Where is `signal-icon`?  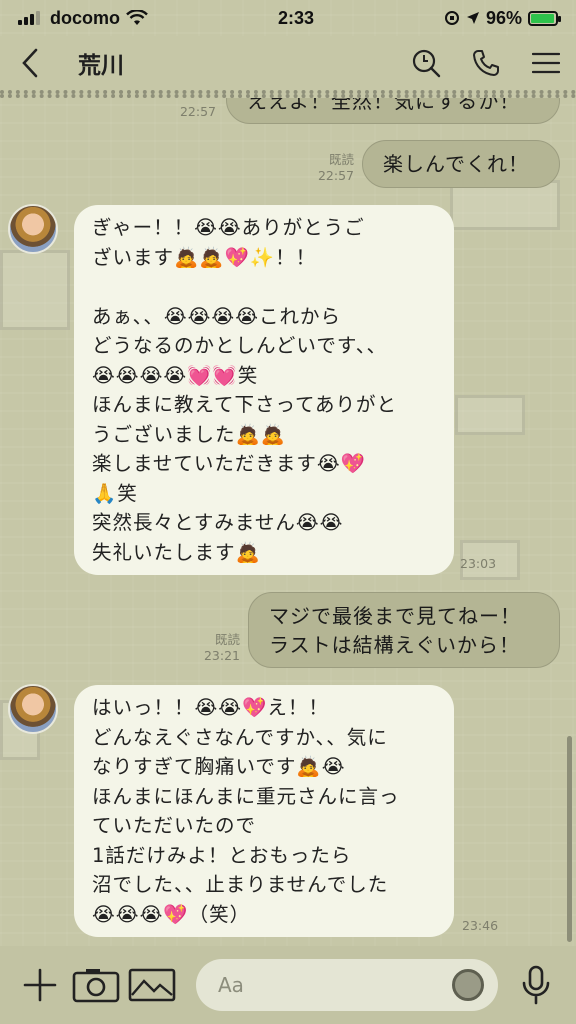
signal-icon is located at coordinates (29, 18).